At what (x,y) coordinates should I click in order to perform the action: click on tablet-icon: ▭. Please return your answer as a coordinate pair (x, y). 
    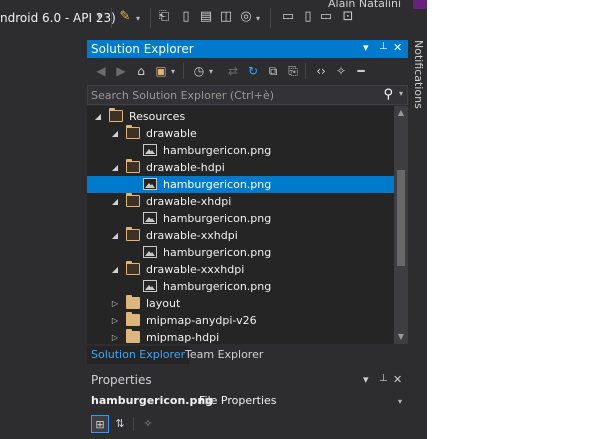
    Looking at the image, I should click on (326, 17).